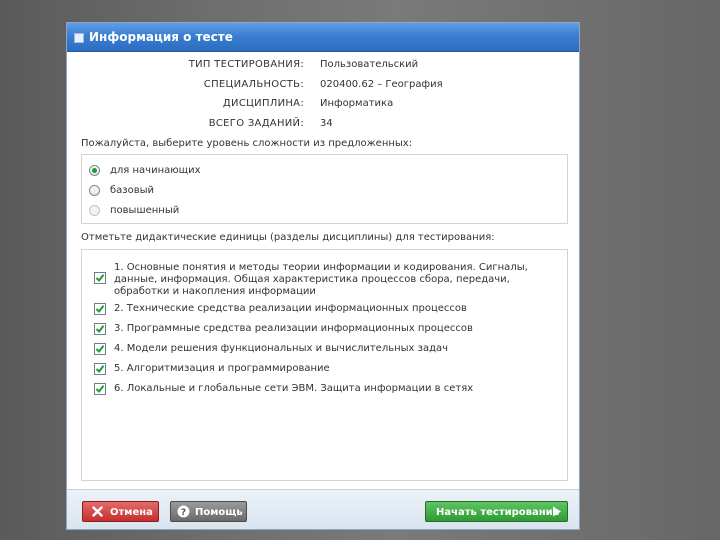 The image size is (720, 540). What do you see at coordinates (215, 291) in the screenshot?
I see `unit-item-label-line: обработки и накопления информации` at bounding box center [215, 291].